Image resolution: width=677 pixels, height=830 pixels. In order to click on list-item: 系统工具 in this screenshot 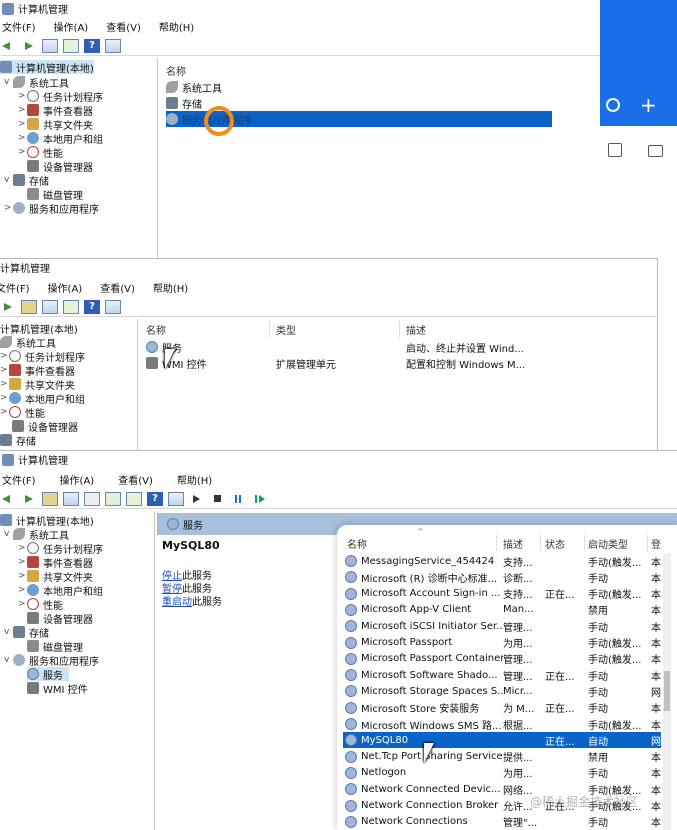, I will do `click(194, 87)`.